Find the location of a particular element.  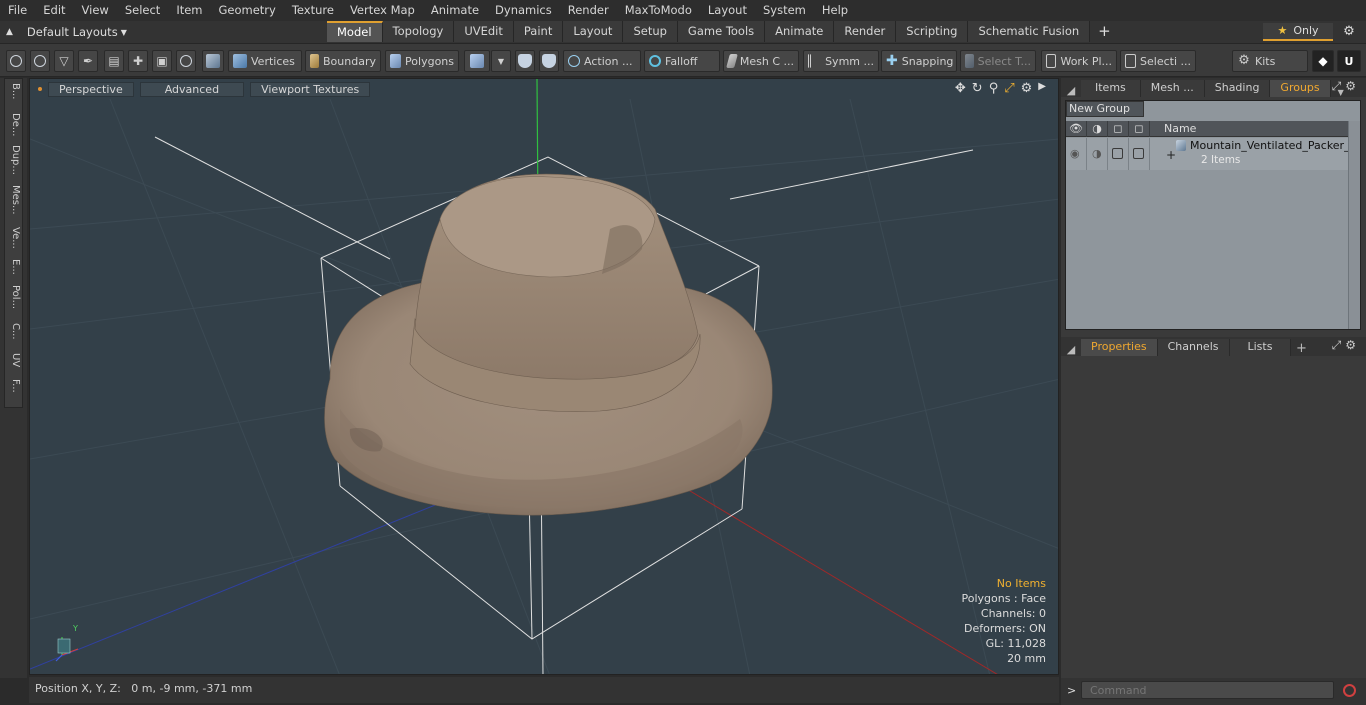

tab-schematic-fusion: Schematic Fusion is located at coordinates (1029, 31).